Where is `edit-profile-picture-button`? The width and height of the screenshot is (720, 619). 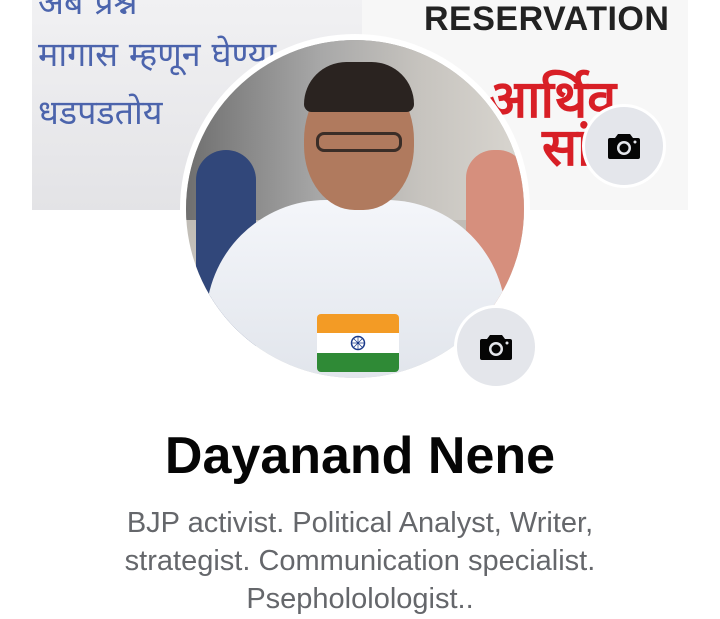
edit-profile-picture-button is located at coordinates (496, 347).